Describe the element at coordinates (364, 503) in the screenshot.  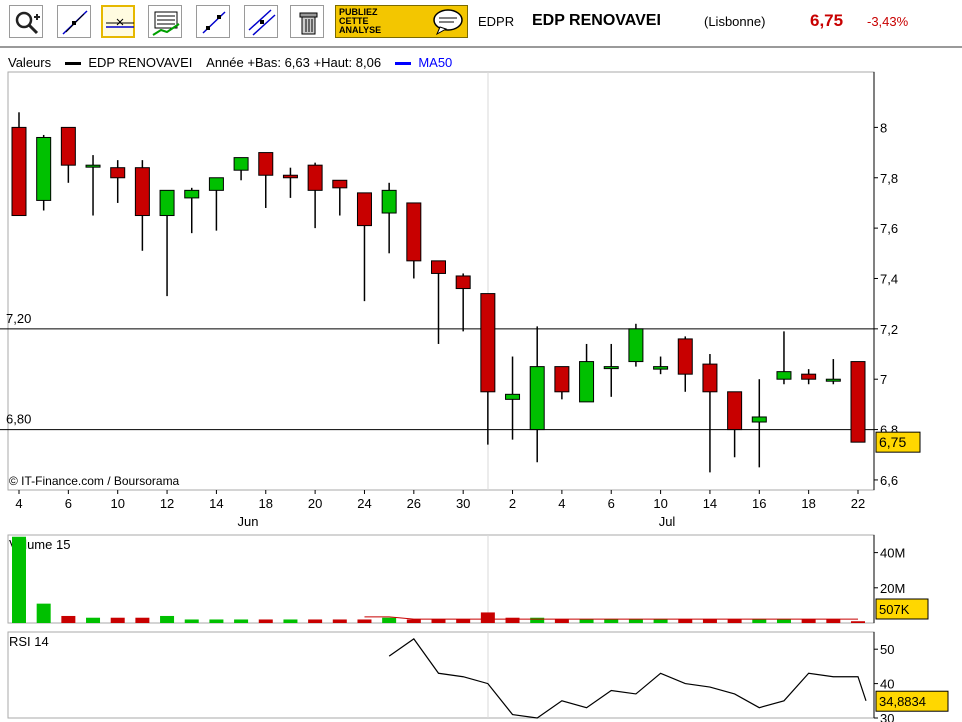
I see `x-tick-label: 24` at that location.